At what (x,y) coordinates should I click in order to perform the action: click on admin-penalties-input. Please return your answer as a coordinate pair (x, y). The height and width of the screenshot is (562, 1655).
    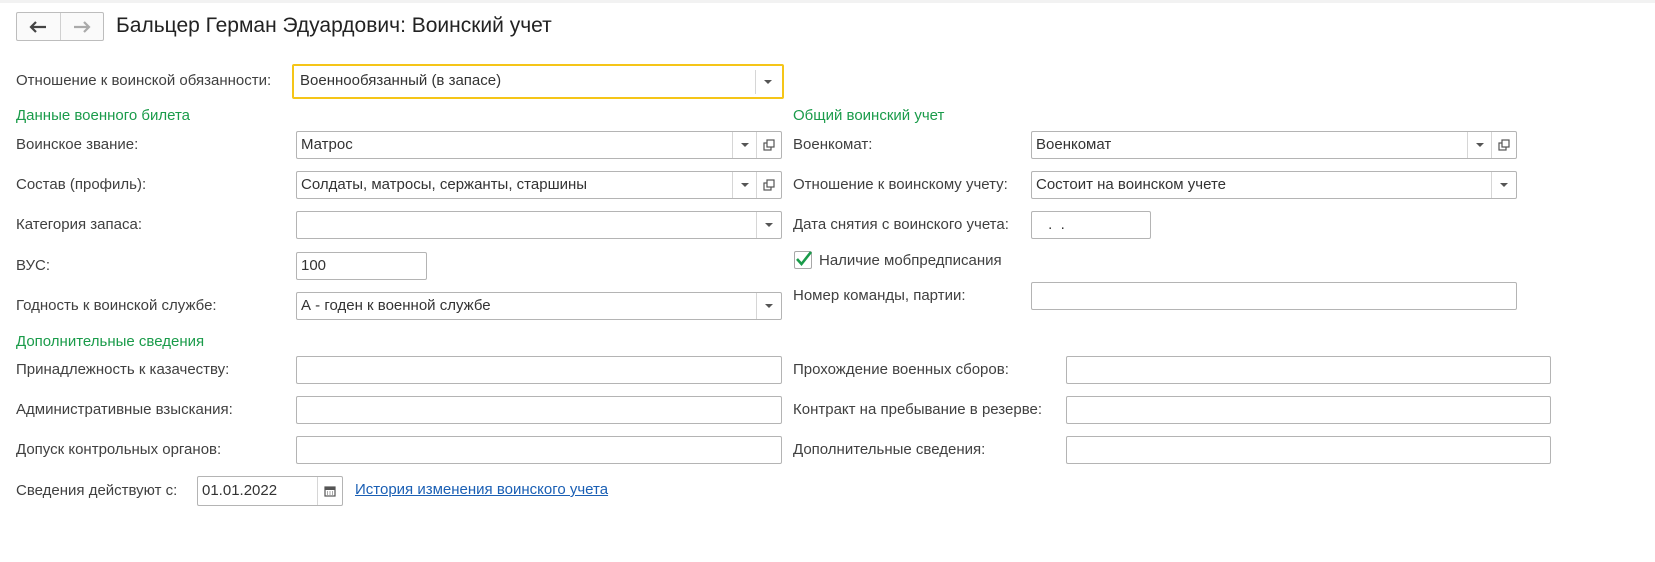
    Looking at the image, I should click on (539, 410).